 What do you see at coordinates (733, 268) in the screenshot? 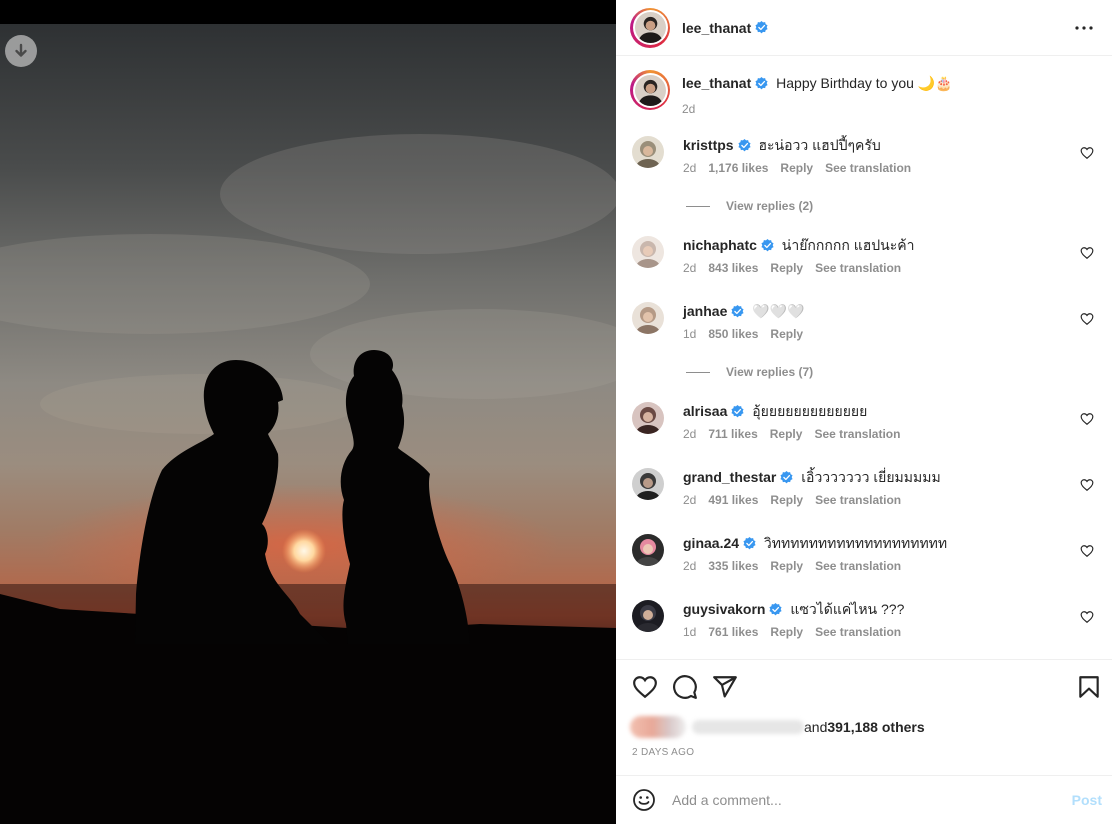
I see `comment-likes: 843 likes` at bounding box center [733, 268].